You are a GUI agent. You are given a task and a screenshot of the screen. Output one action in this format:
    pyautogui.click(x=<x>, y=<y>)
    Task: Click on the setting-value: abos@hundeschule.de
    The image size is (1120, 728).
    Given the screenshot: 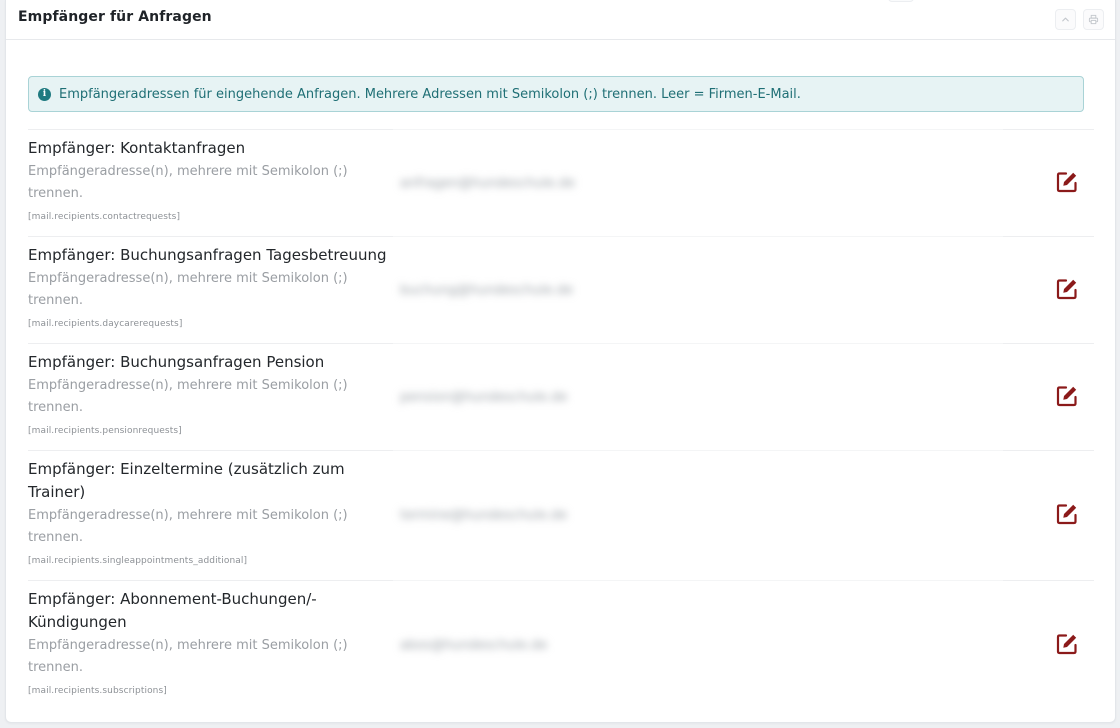 What is the action you would take?
    pyautogui.click(x=474, y=645)
    